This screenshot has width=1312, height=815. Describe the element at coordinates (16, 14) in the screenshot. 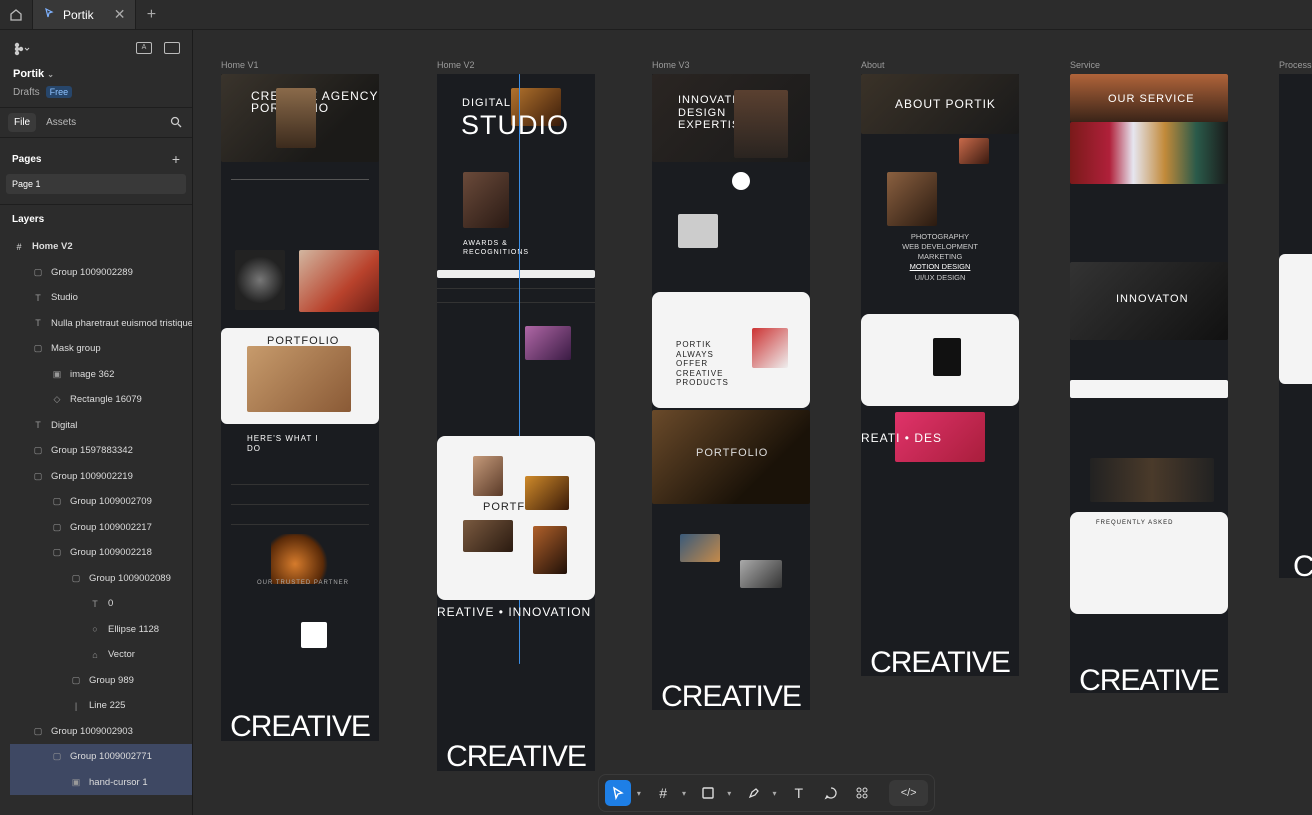

I see `home-icon` at that location.